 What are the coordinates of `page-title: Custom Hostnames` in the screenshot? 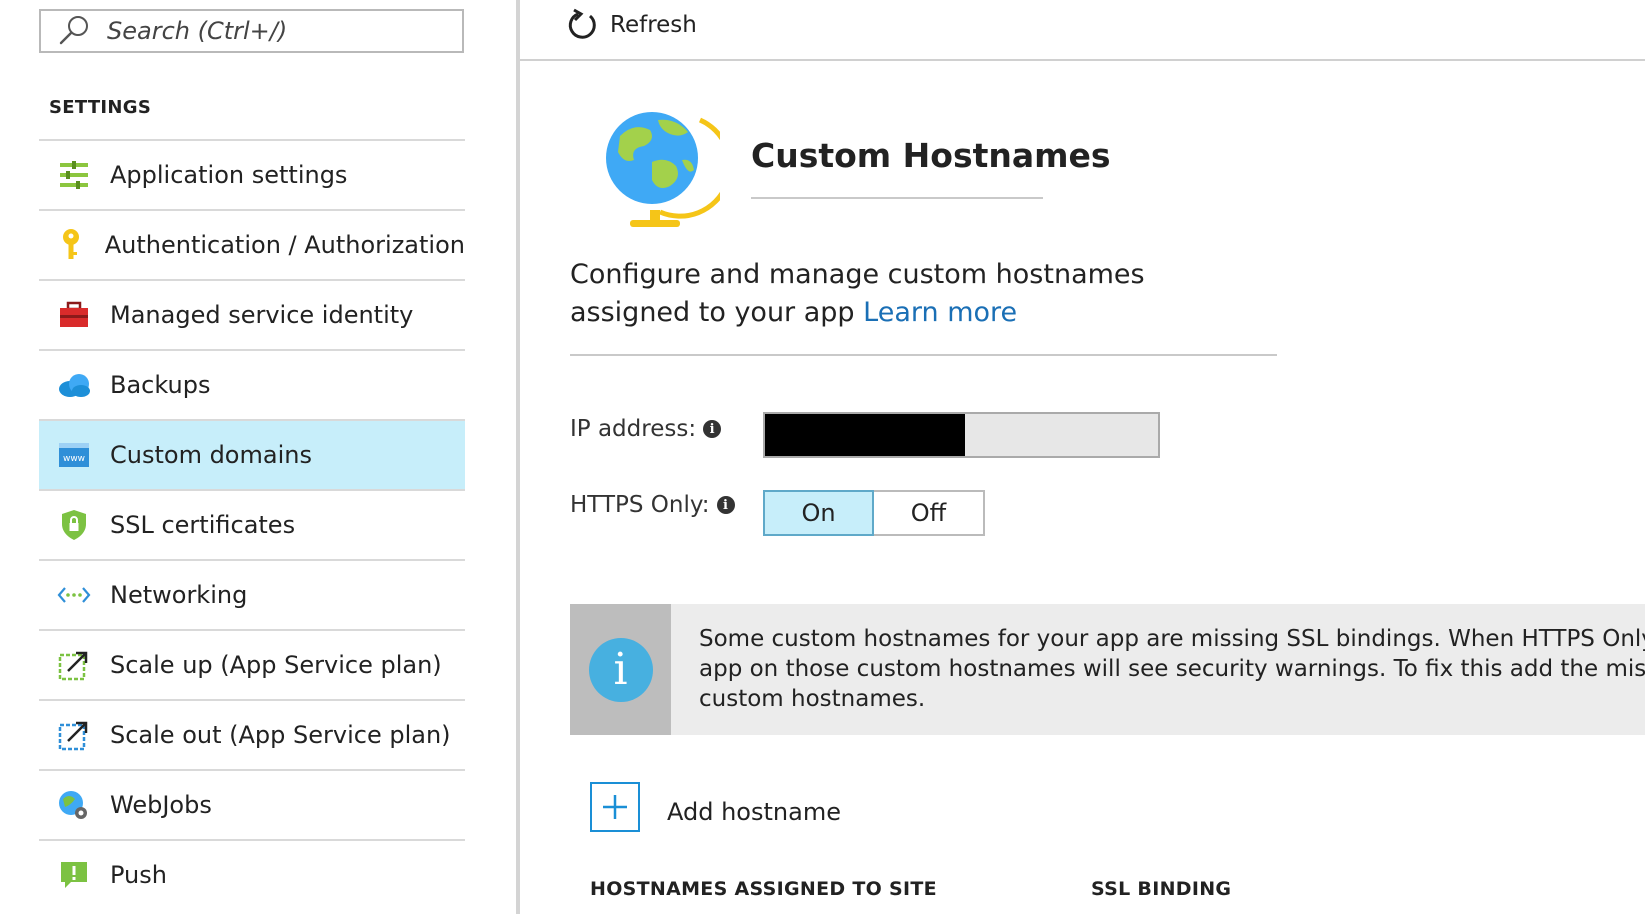 It's located at (931, 155).